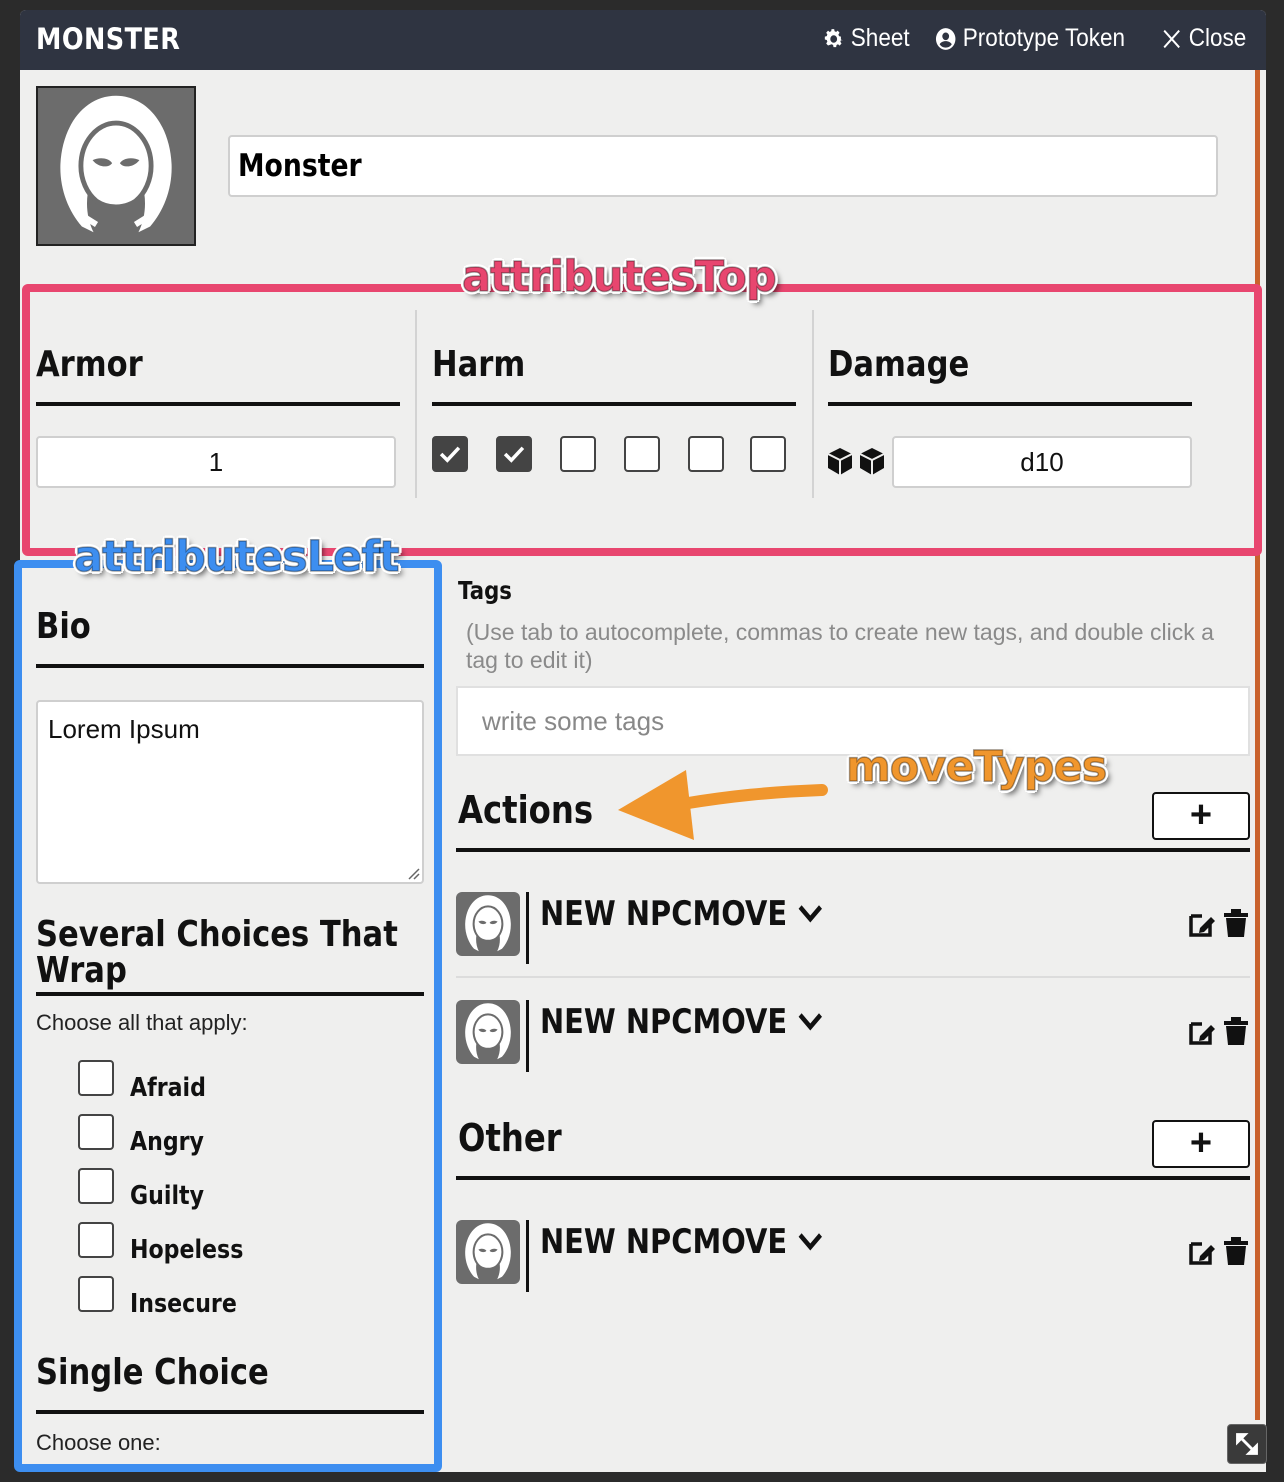 The image size is (1284, 1482). What do you see at coordinates (880, 38) in the screenshot?
I see `sheet-label: Sheet` at bounding box center [880, 38].